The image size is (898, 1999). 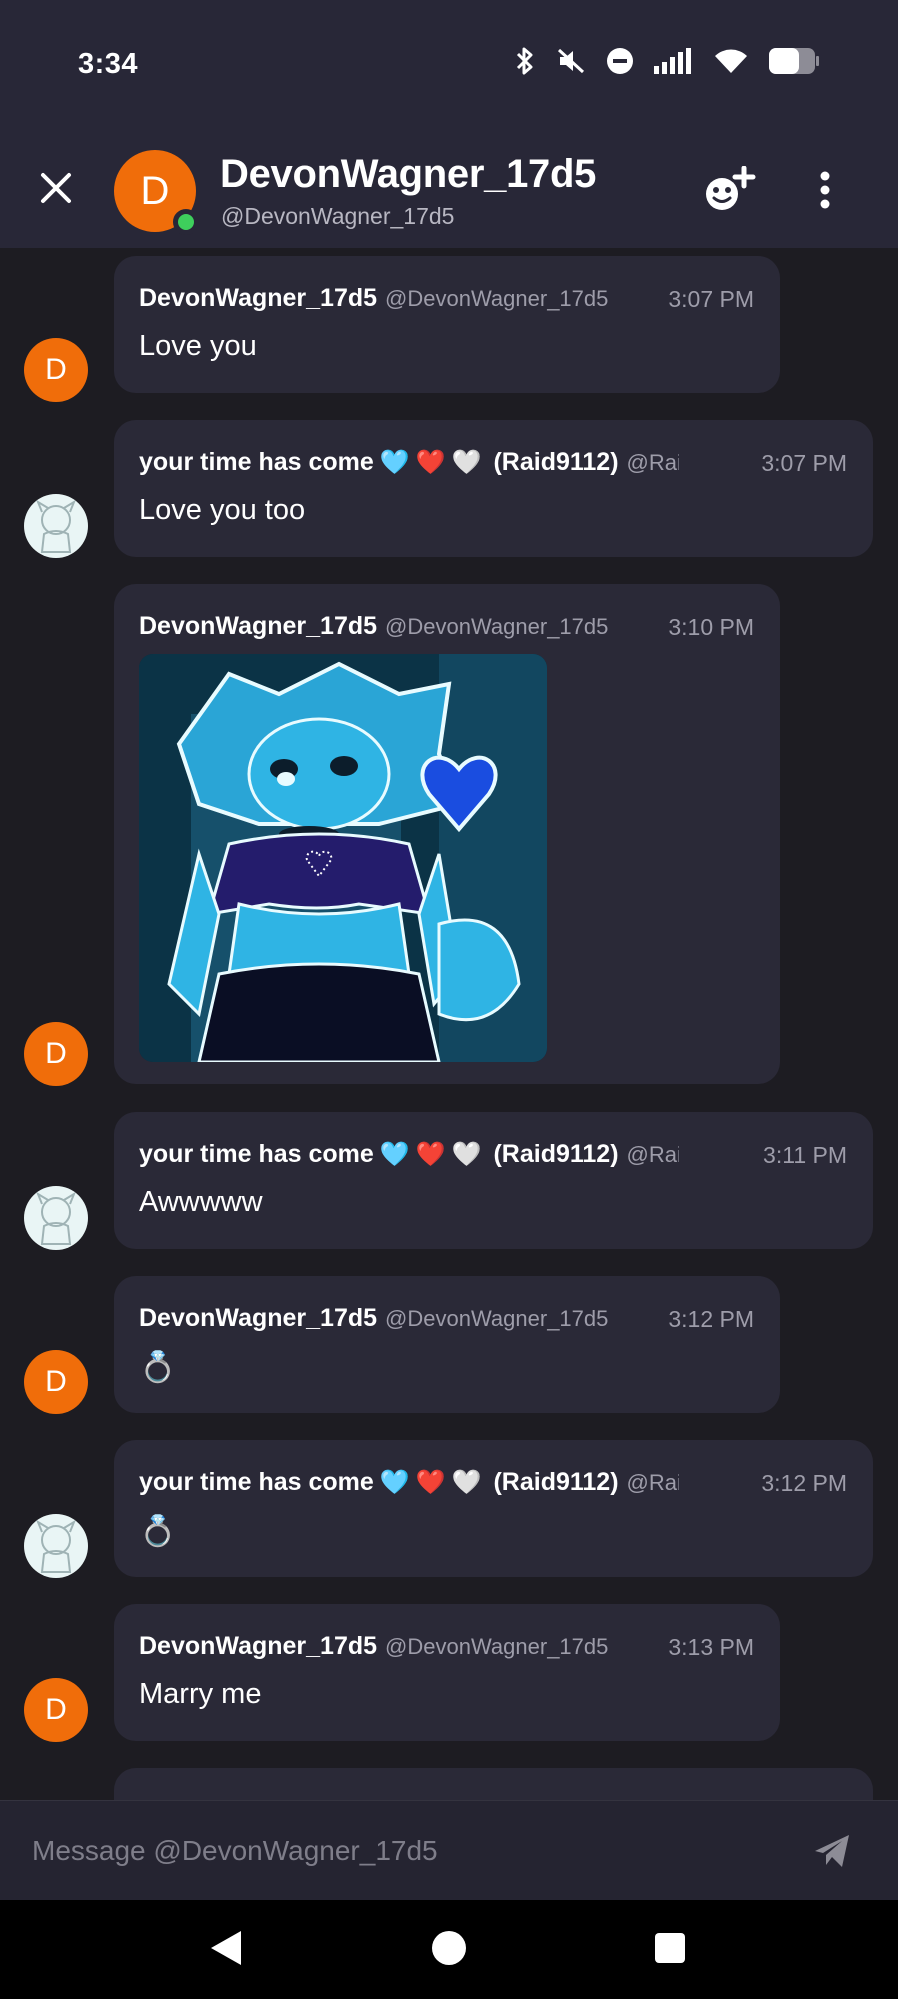 What do you see at coordinates (731, 61) in the screenshot?
I see `wifi-icon` at bounding box center [731, 61].